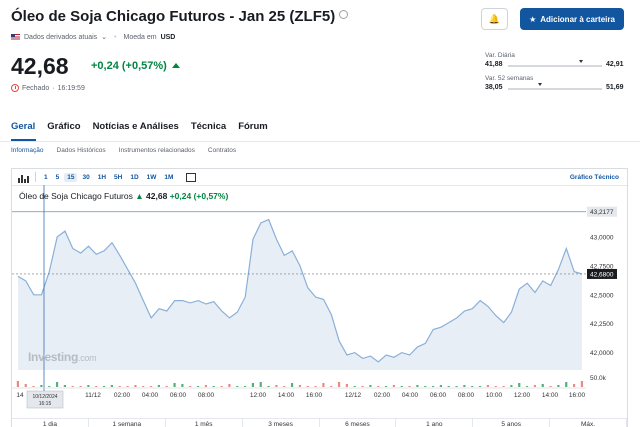 The width and height of the screenshot is (640, 427). Describe the element at coordinates (588, 423) in the screenshot. I see `range-max: Máx.` at that location.